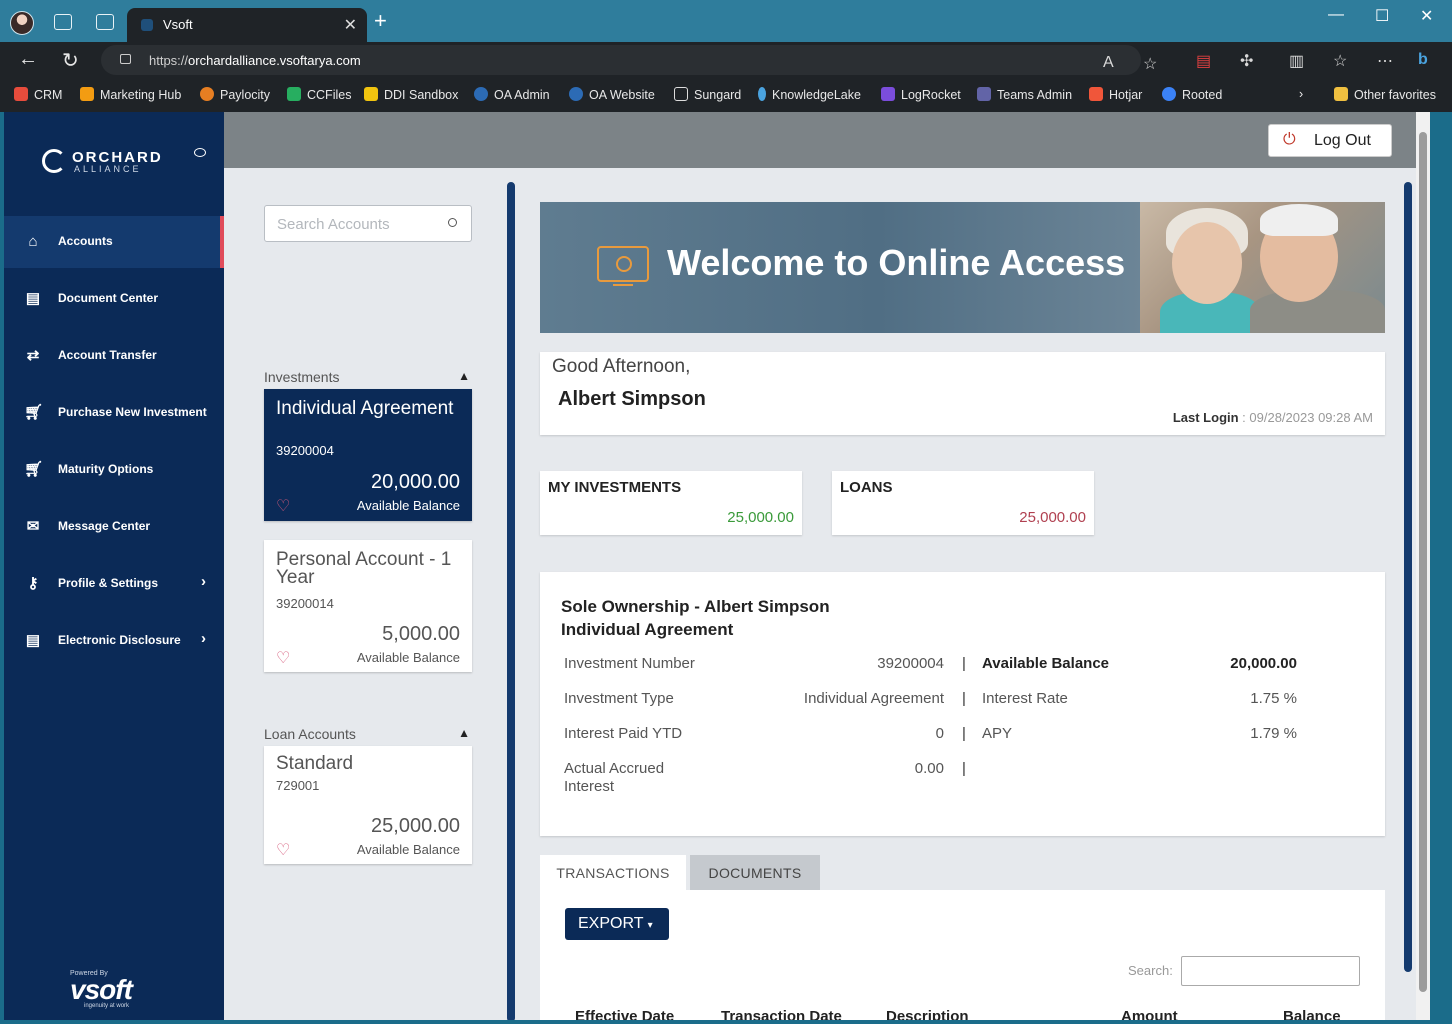  I want to click on sidebar-item-account-transfer: ⇄ Account Transfer, so click(114, 356).